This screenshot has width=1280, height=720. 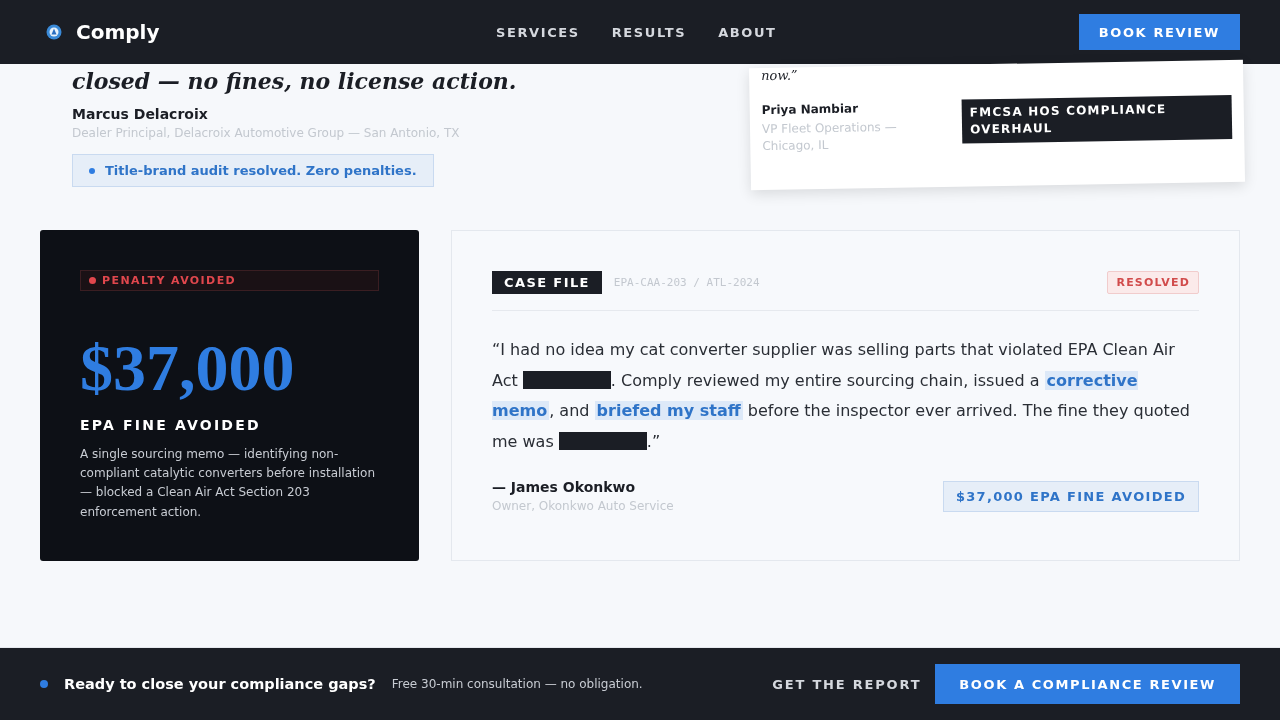 I want to click on book-review-button: BOOK A COMPLIANCE REVIEW, so click(x=1087, y=684).